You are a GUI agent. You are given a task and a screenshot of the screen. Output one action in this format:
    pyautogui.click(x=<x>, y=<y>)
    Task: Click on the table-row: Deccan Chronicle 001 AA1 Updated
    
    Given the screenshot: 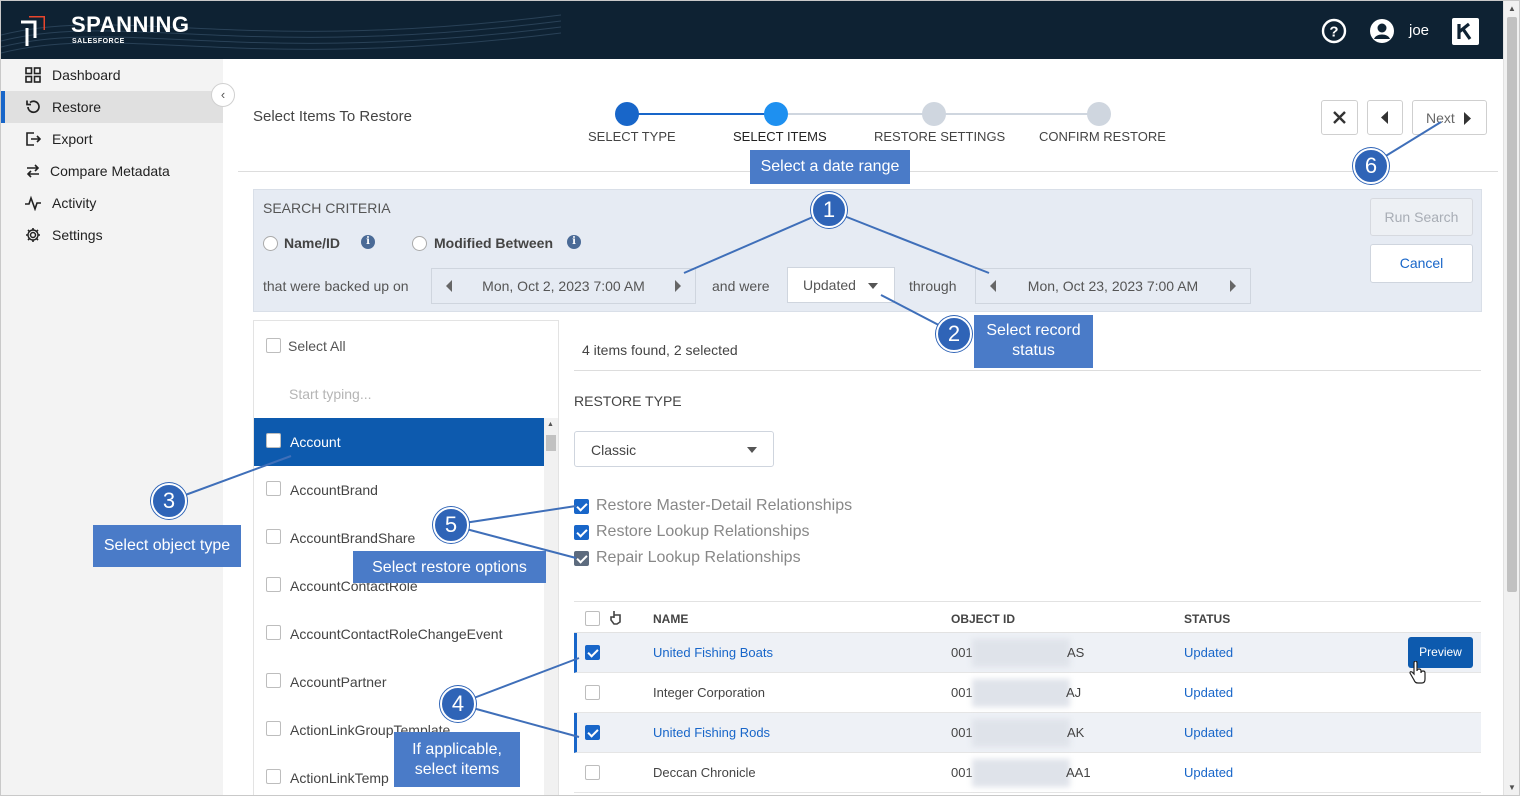 What is the action you would take?
    pyautogui.click(x=1027, y=773)
    